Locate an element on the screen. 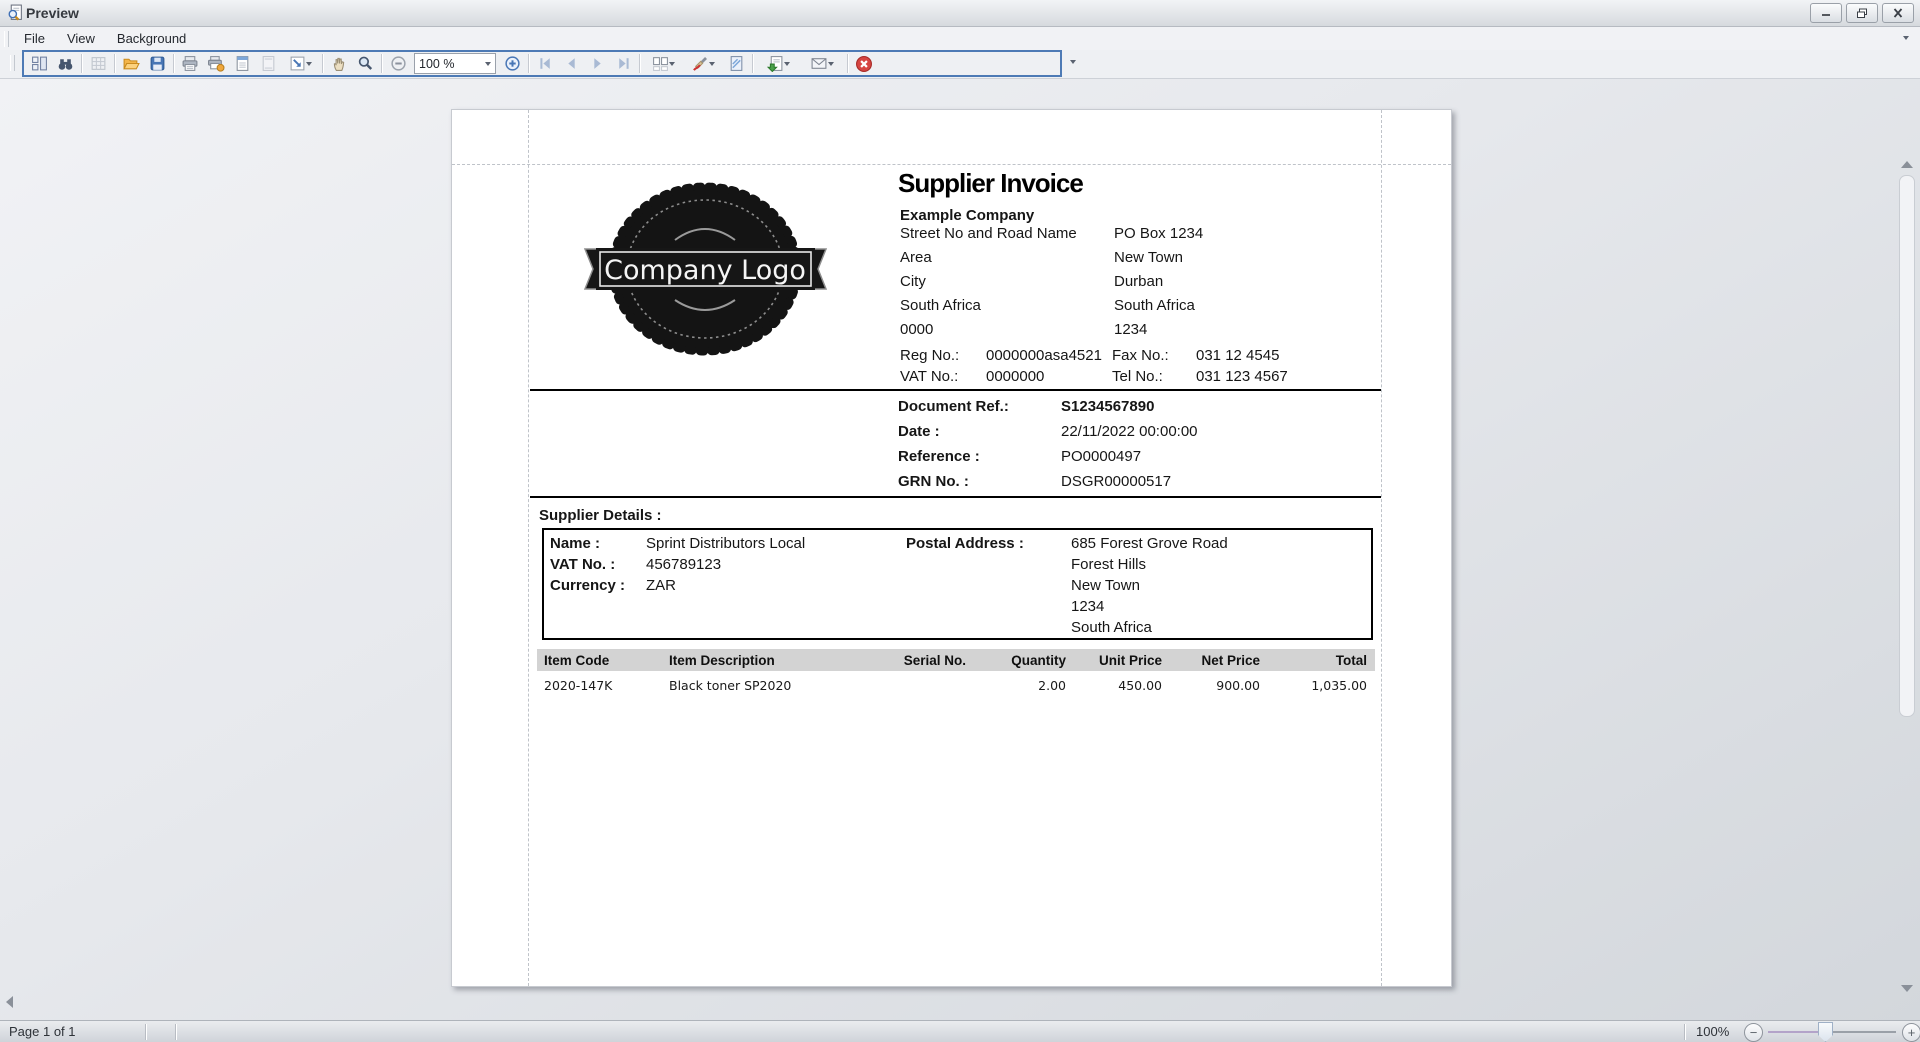 Image resolution: width=1920 pixels, height=1042 pixels. item-code-cell: 2020-147K is located at coordinates (578, 685).